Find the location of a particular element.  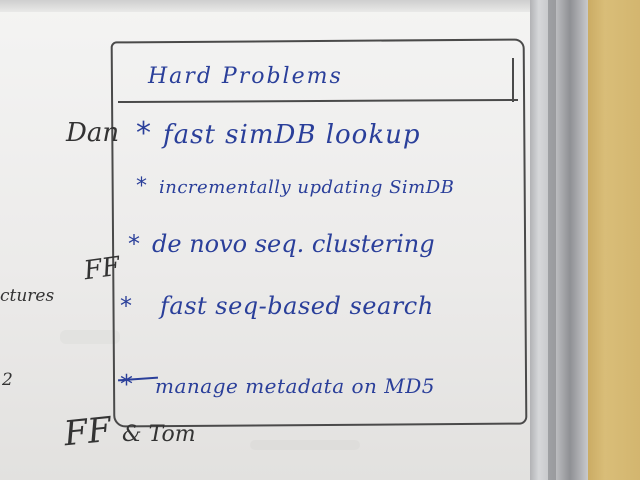

whiteboard-frame is located at coordinates (558, 240).